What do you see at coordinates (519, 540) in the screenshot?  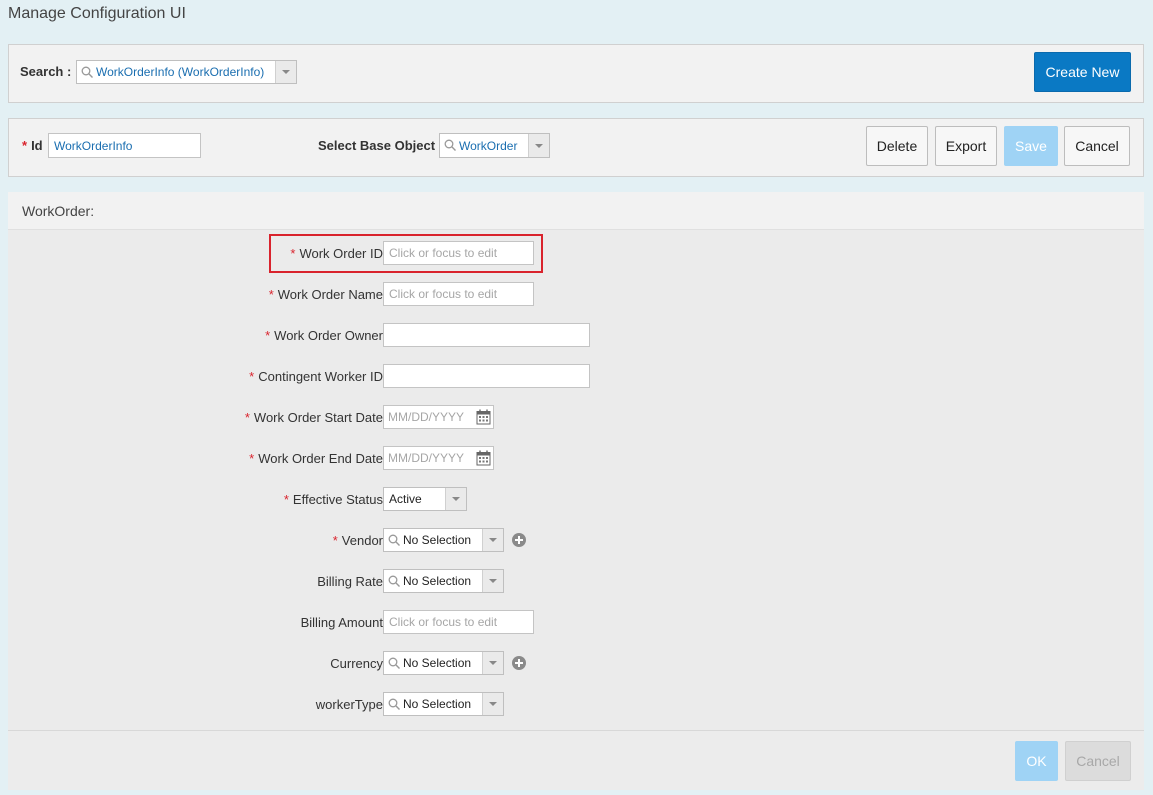 I see `add-vendor-icon` at bounding box center [519, 540].